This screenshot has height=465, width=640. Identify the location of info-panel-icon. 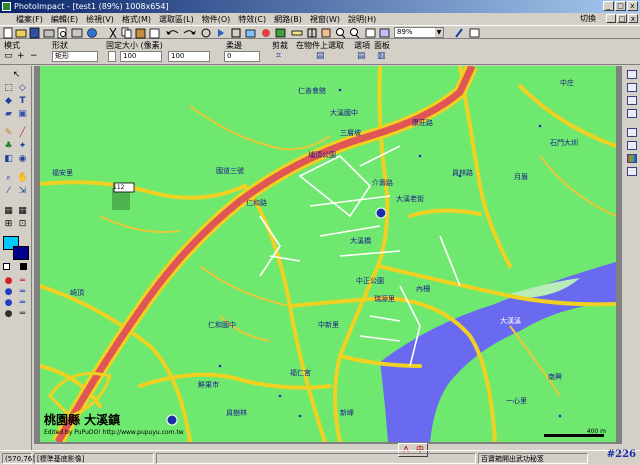
(632, 171).